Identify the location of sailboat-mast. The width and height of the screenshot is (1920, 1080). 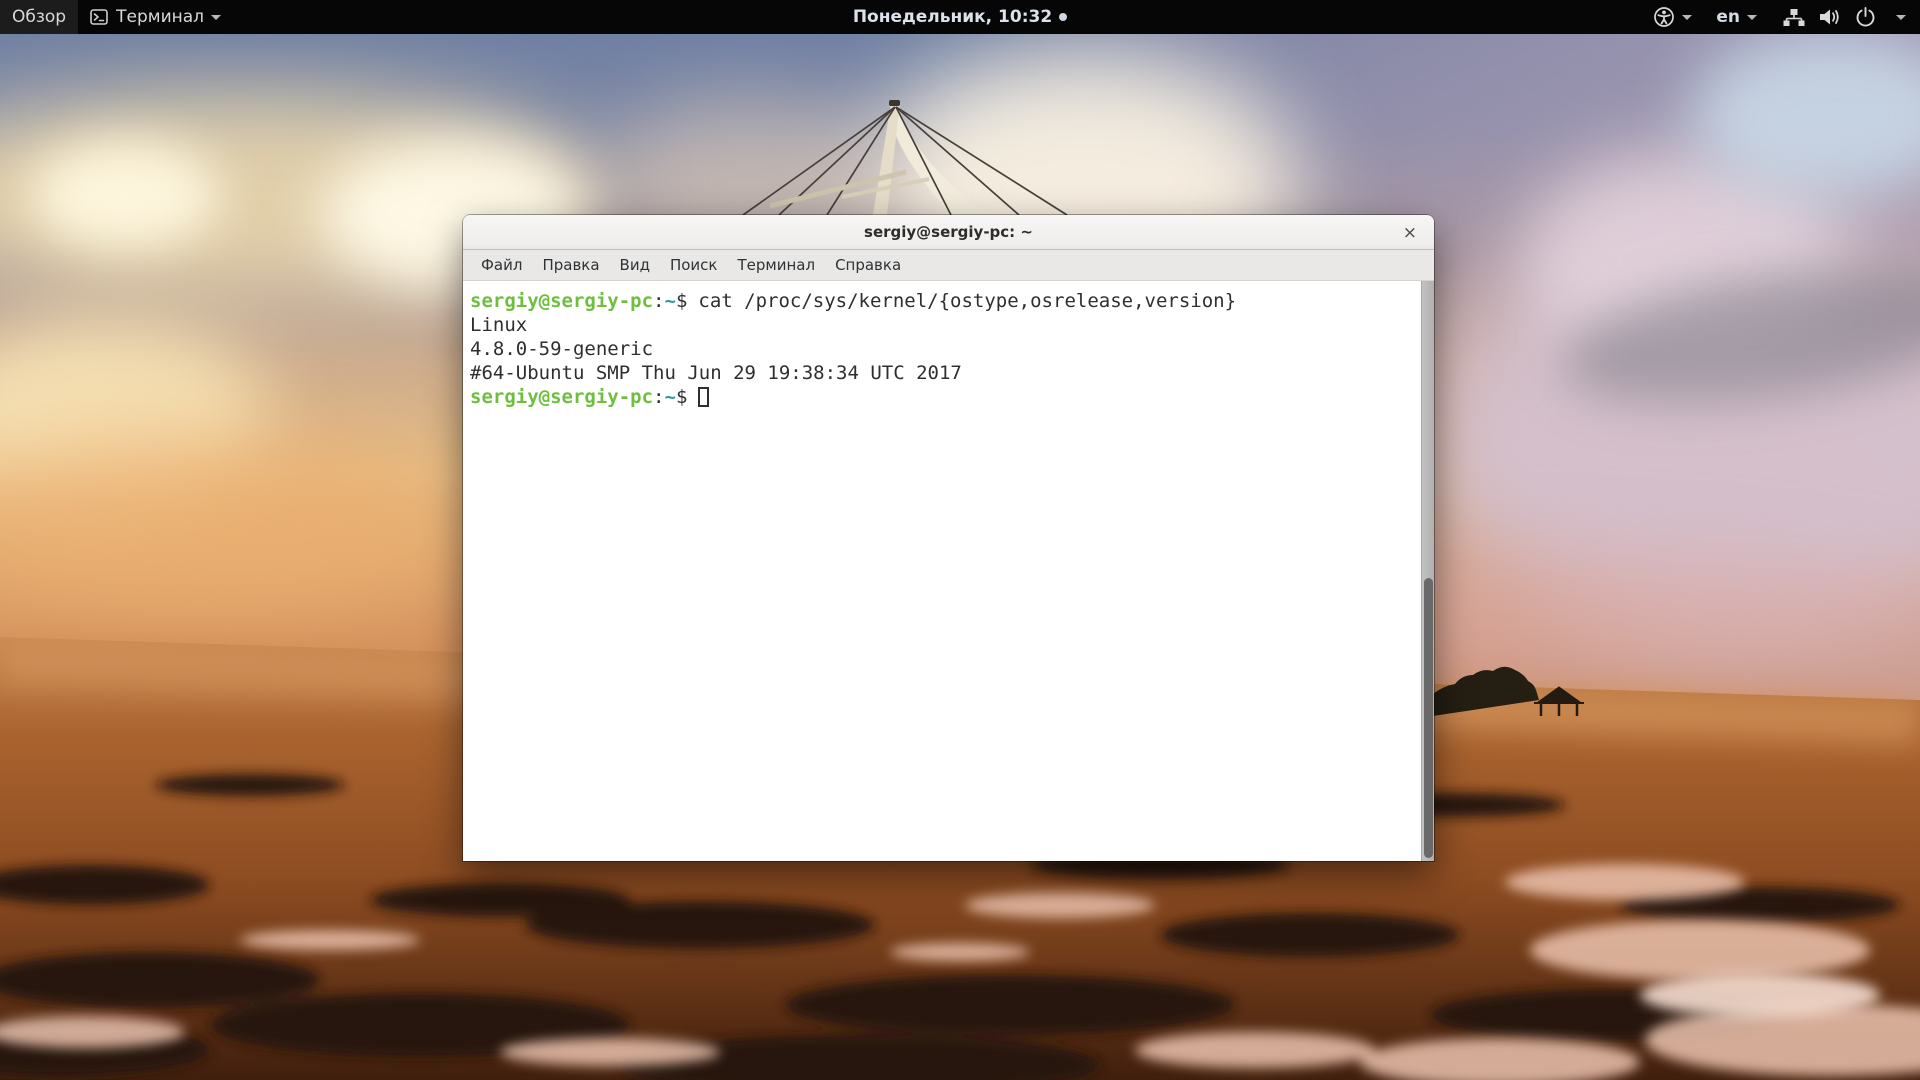
(905, 158).